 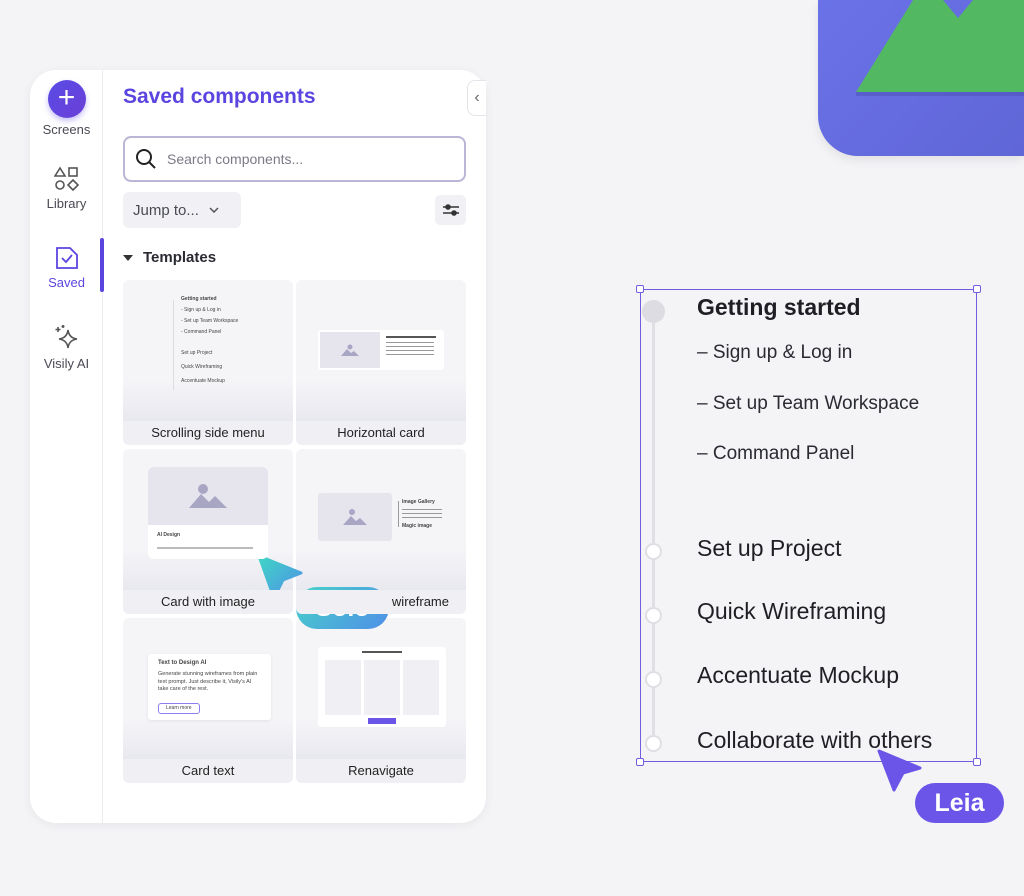 I want to click on template-card: Renavigate, so click(x=381, y=700).